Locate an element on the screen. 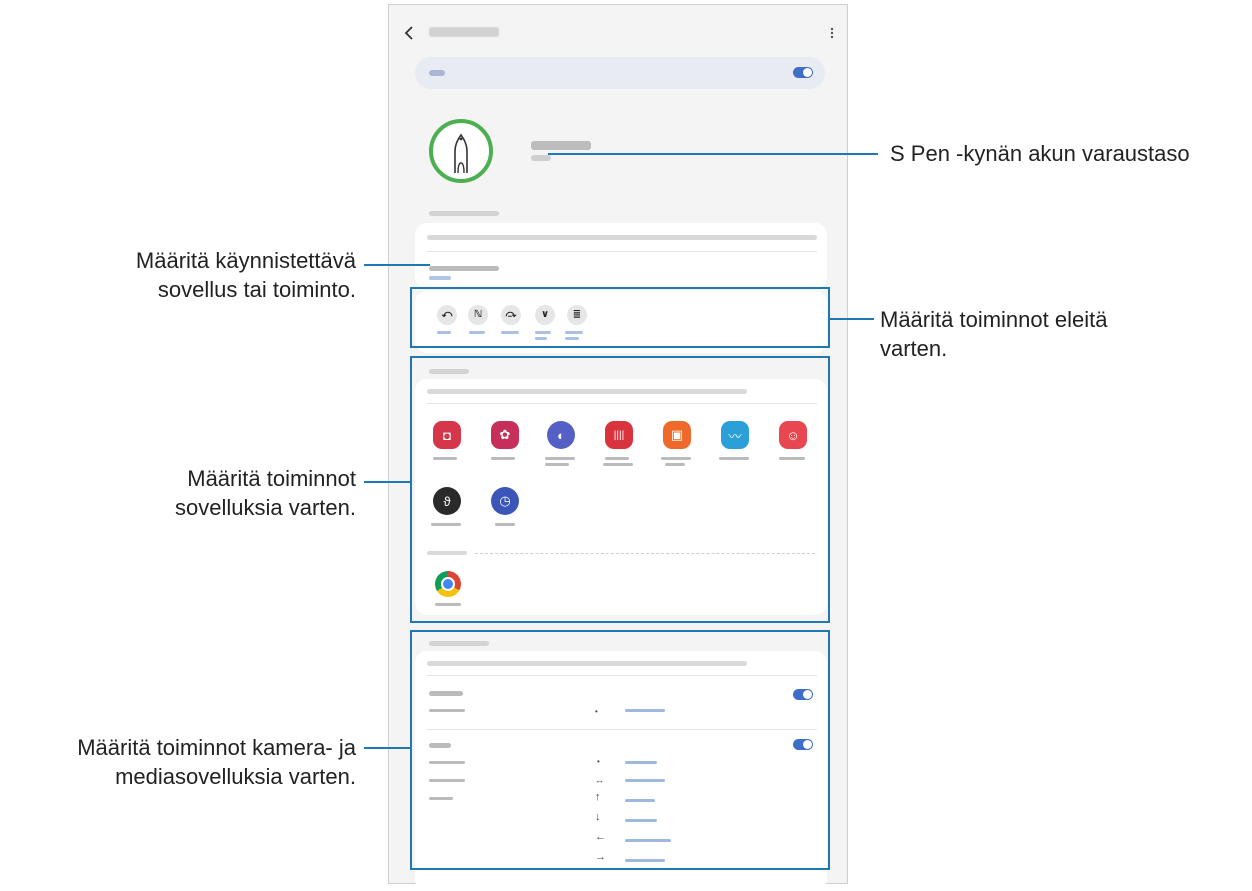 This screenshot has width=1252, height=891. gestures-highlight-frame is located at coordinates (620, 317).